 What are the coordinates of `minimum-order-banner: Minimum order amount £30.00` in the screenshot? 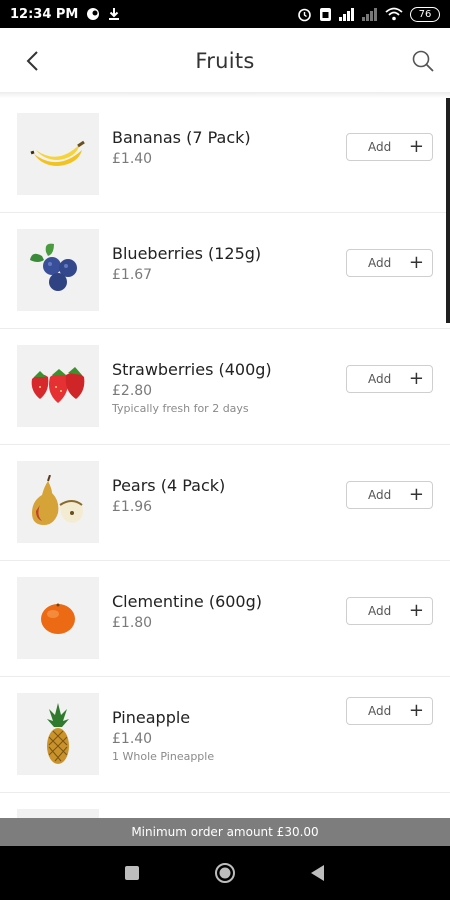 It's located at (225, 832).